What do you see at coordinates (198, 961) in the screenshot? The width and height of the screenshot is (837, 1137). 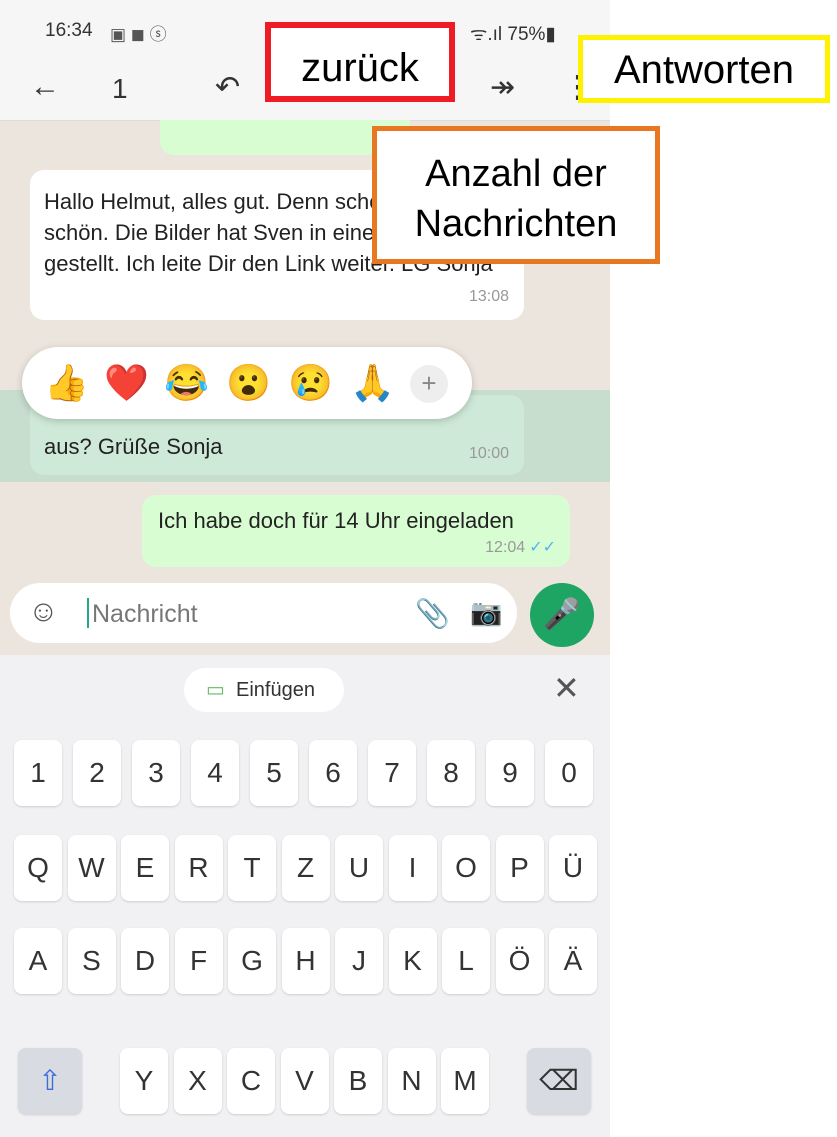 I see `key-F: F` at bounding box center [198, 961].